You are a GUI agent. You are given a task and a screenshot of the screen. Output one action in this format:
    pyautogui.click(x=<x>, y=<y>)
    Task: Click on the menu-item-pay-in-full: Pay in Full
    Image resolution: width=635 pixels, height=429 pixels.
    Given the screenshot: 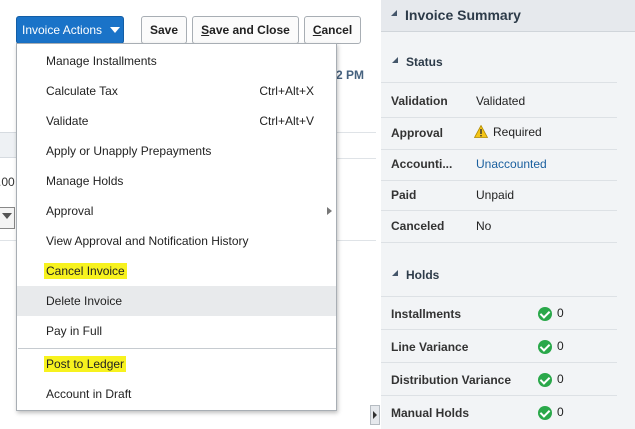 What is the action you would take?
    pyautogui.click(x=176, y=331)
    